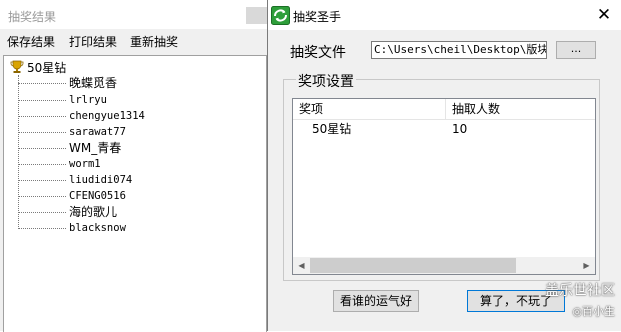 This screenshot has height=332, width=621. I want to click on tree-item-label: worm1, so click(85, 164).